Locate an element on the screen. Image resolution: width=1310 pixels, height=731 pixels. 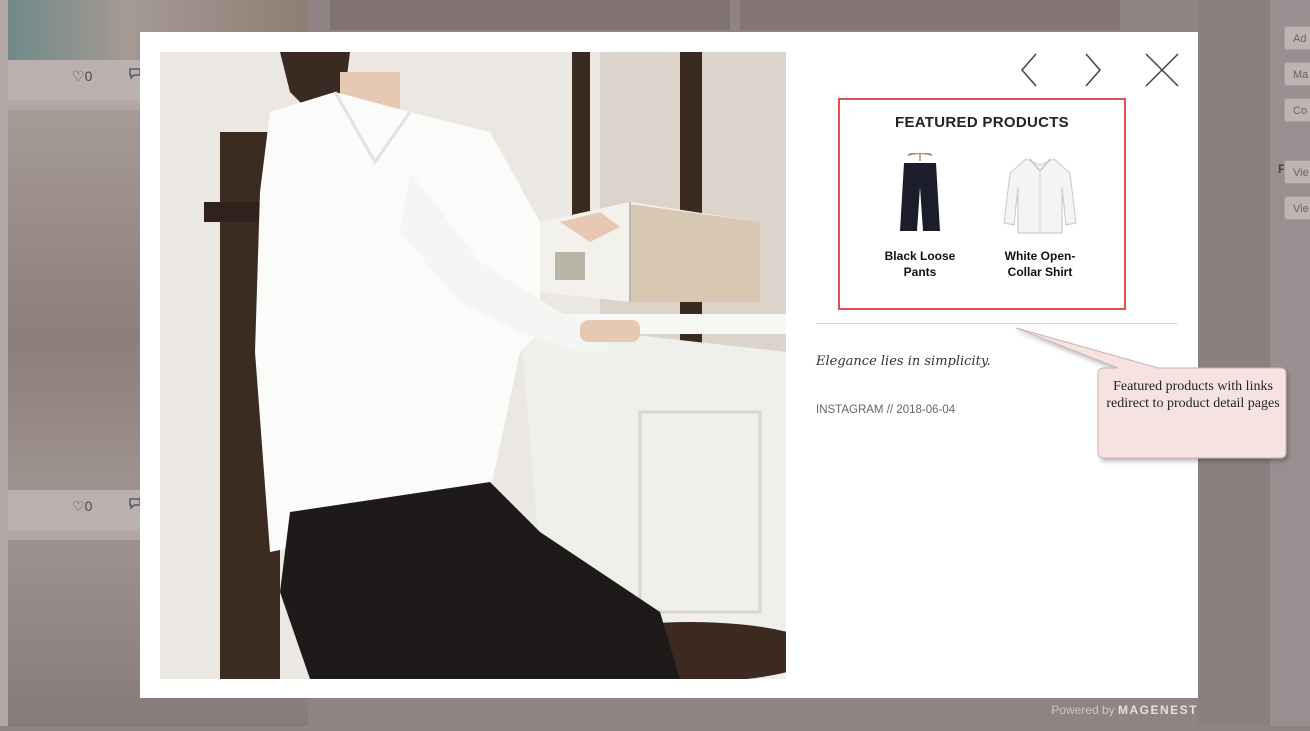
sidebar-button: Co is located at coordinates (1297, 110).